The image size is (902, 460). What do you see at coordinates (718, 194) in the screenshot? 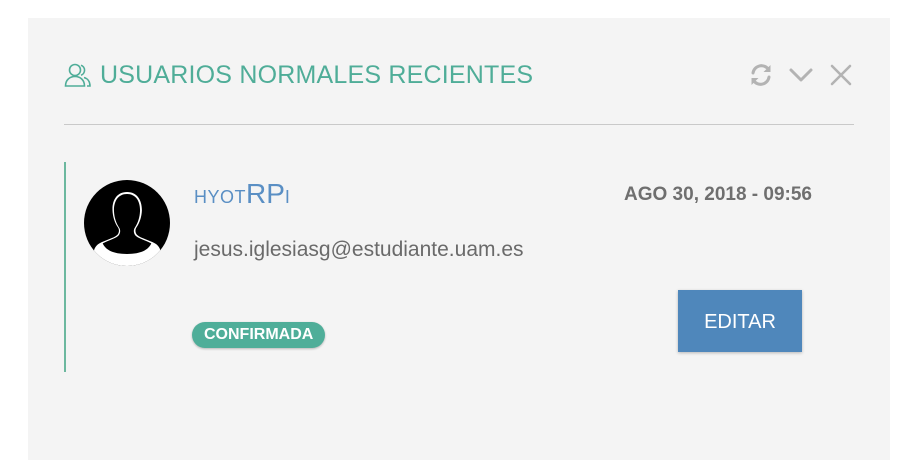
I see `registration-timestamp: AGO 30, 2018 - 09:56` at bounding box center [718, 194].